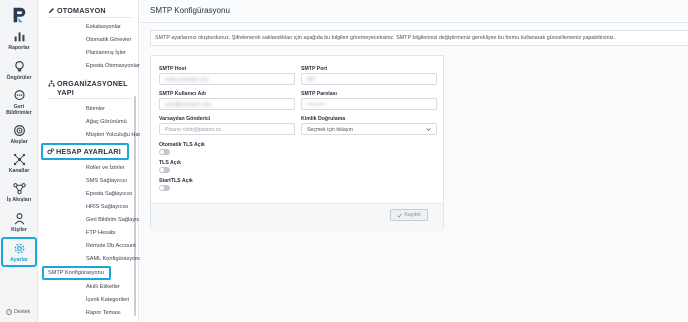 The image size is (688, 322). Describe the element at coordinates (76, 273) in the screenshot. I see `menu-link-smtp-konfigurasyonu: SMTP Konfigürasyonu` at that location.